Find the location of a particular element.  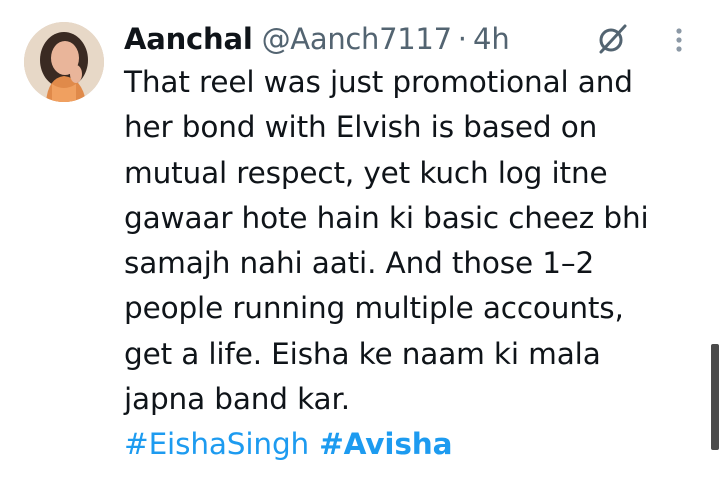

tweet-text-line: That reel was just promotional and is located at coordinates (378, 82).